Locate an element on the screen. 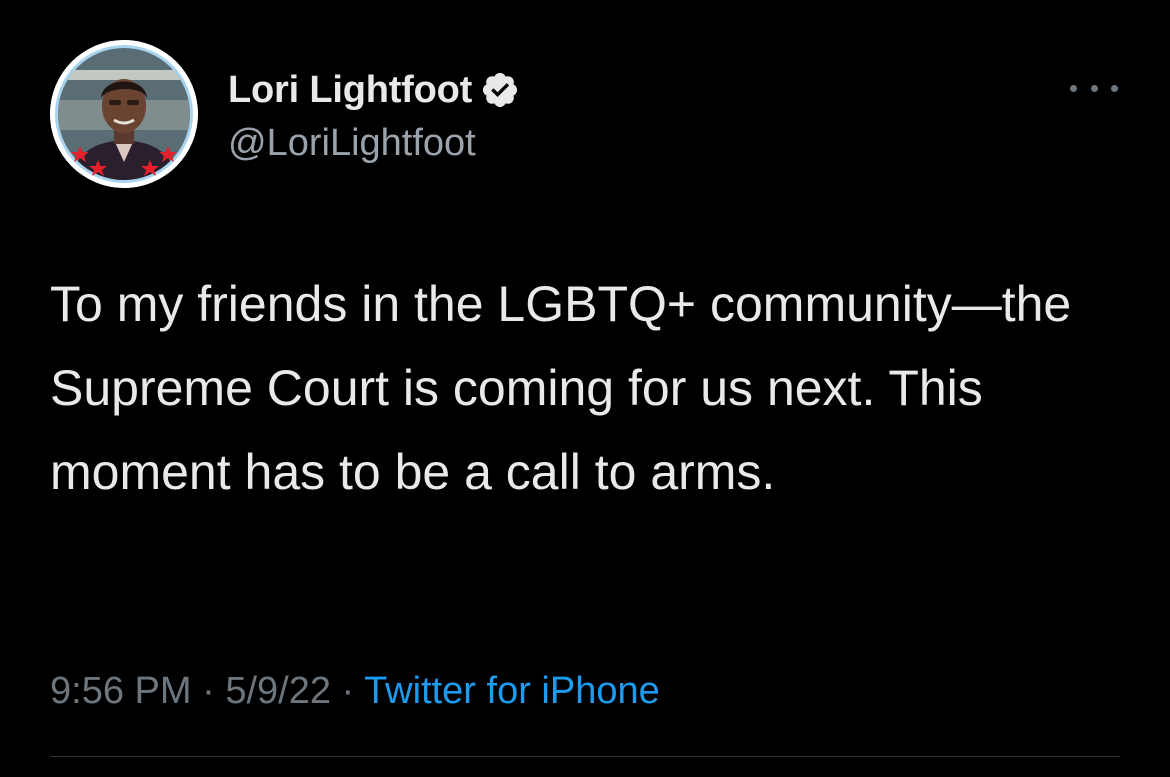 The height and width of the screenshot is (777, 1170). tweet-meta: 9:56 PM · 5/9/22 · Twitter for iPhone is located at coordinates (355, 691).